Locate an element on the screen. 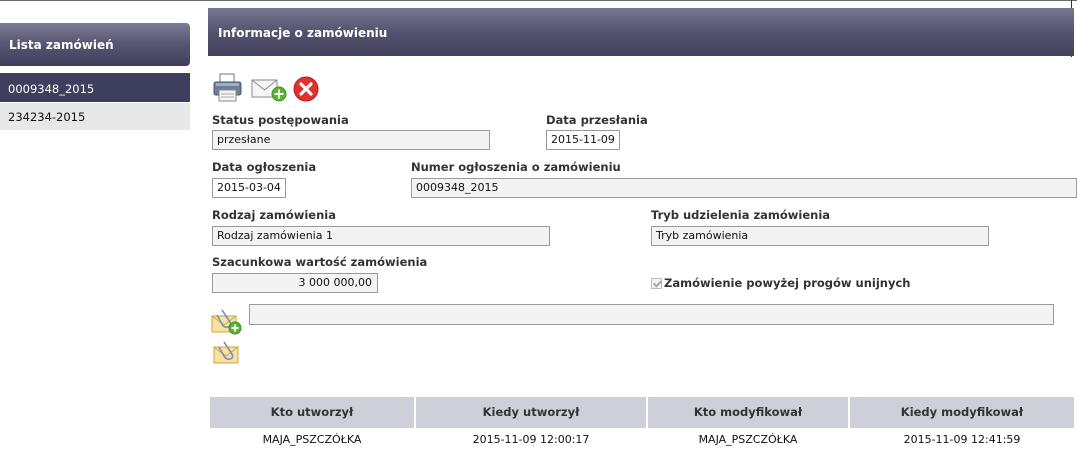  announce-number-field: 0009348_2015 is located at coordinates (744, 188).